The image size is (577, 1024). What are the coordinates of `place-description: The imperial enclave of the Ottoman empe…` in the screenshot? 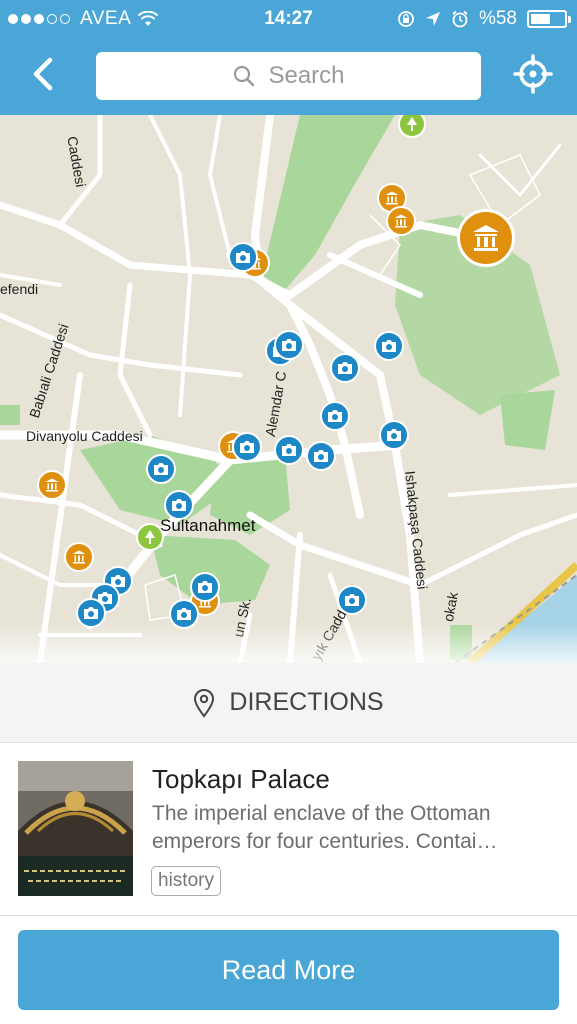 It's located at (352, 828).